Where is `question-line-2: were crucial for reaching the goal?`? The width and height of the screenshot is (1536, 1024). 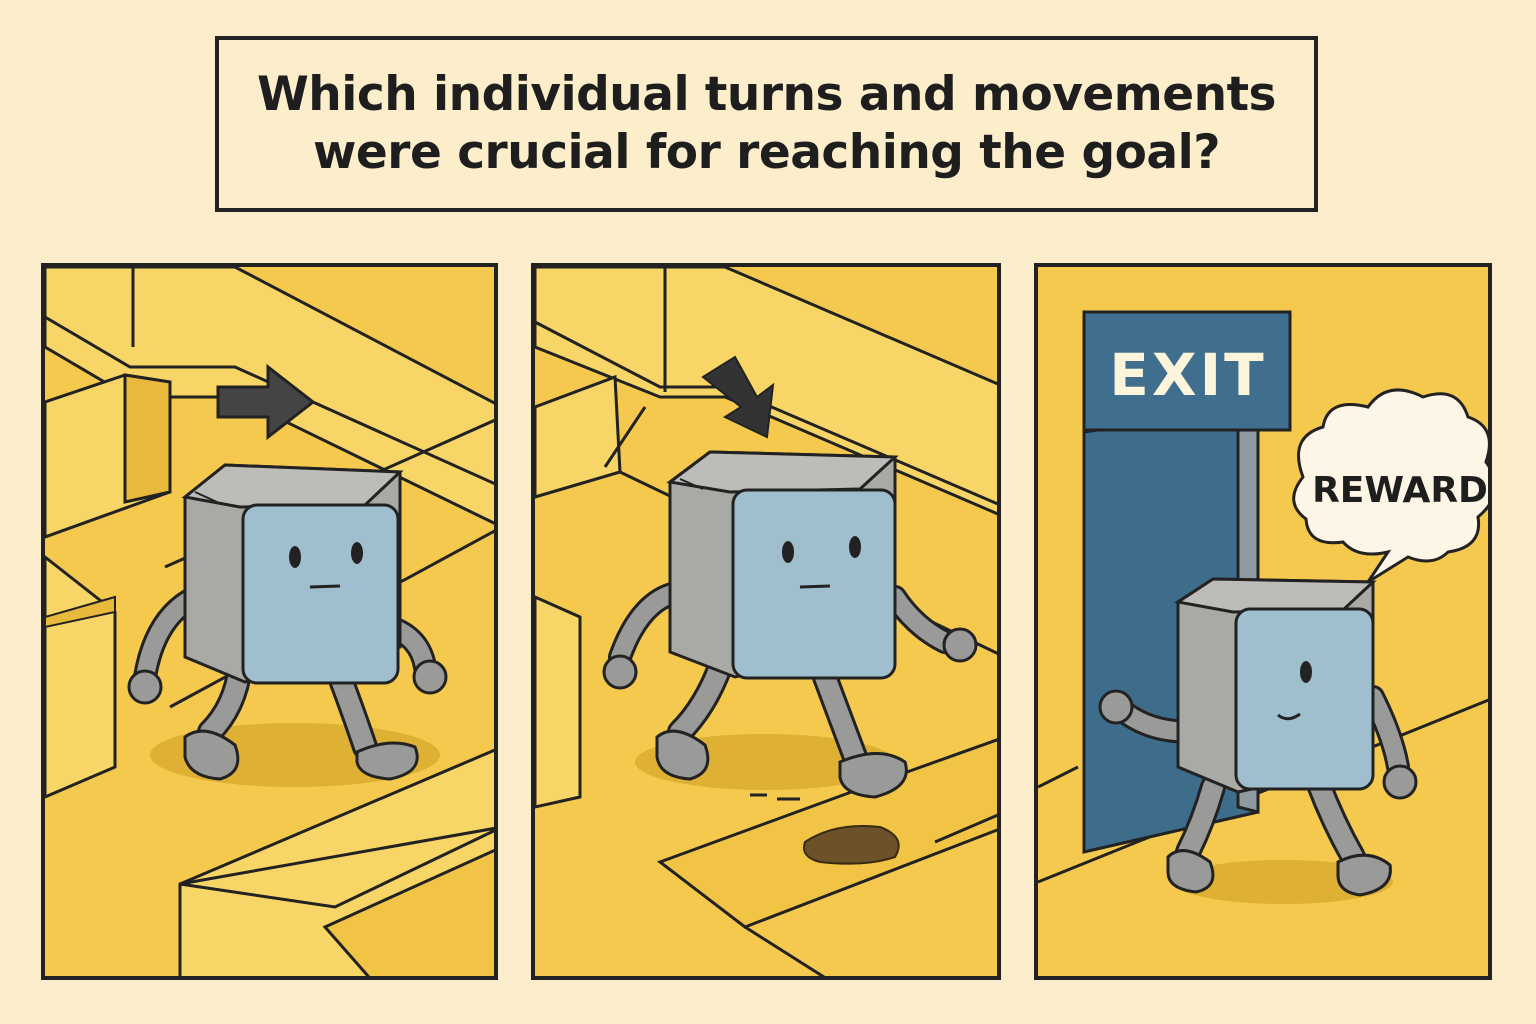 question-line-2: were crucial for reaching the goal? is located at coordinates (766, 152).